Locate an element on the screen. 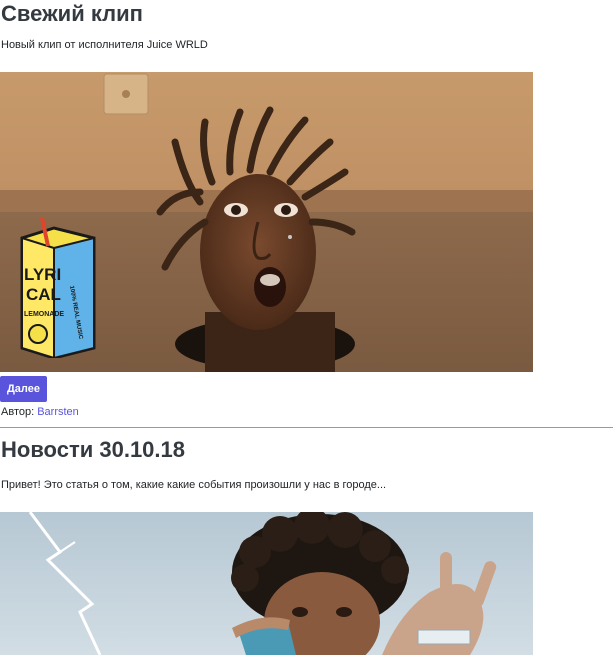 The height and width of the screenshot is (655, 613). lyrical-lemonade-logo: LYRI CAL LEMONADE 100% REAL MUSIC is located at coordinates (58, 288).